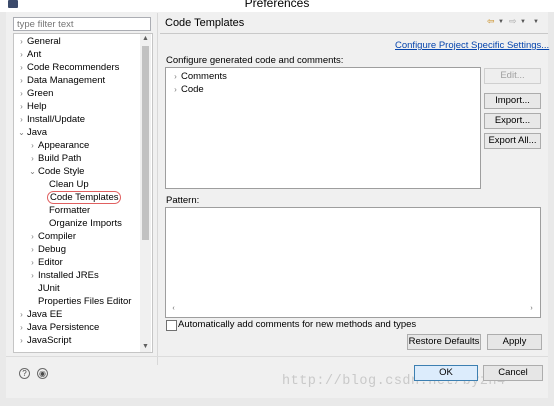 Image resolution: width=554 pixels, height=406 pixels. Describe the element at coordinates (446, 373) in the screenshot. I see `ok-button: OK` at that location.